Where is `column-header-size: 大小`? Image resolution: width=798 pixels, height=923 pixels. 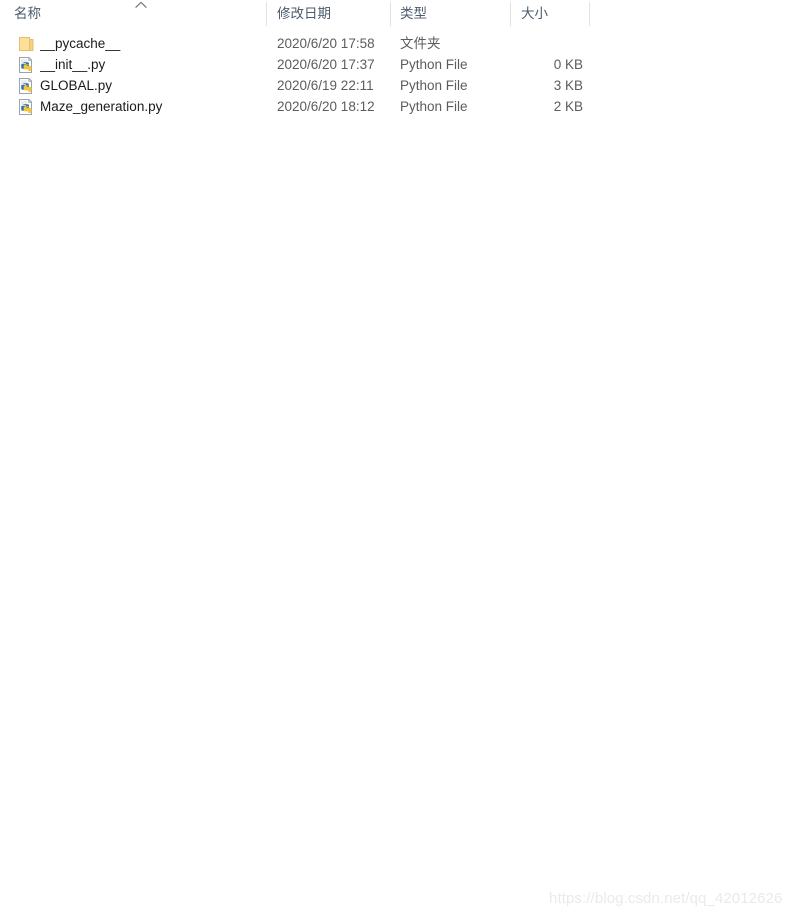 column-header-size: 大小 is located at coordinates (549, 13).